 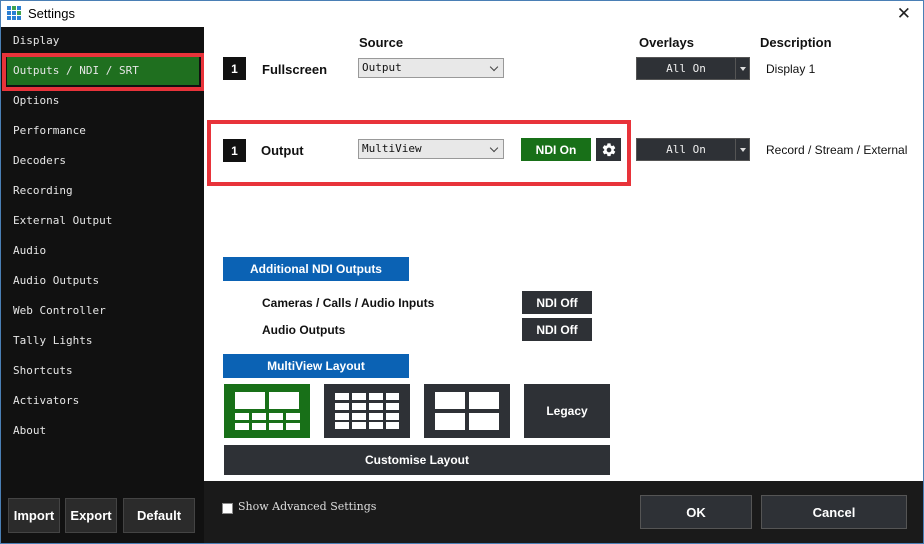 I want to click on overlays-column-header: Overlays, so click(x=666, y=42).